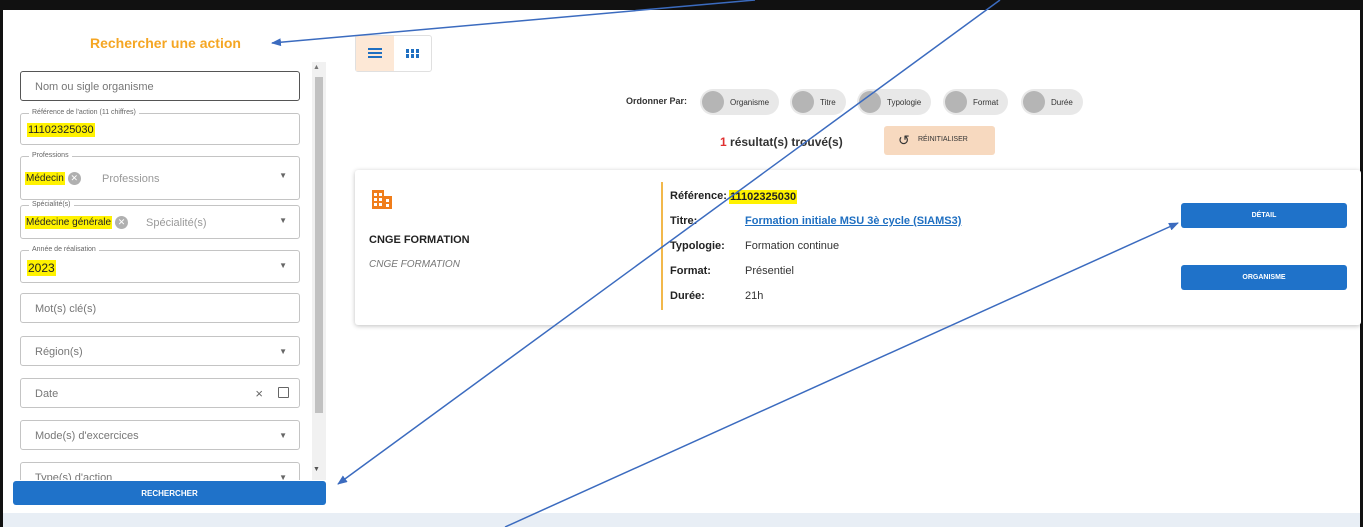  I want to click on typologie-key: Typologie:, so click(697, 246).